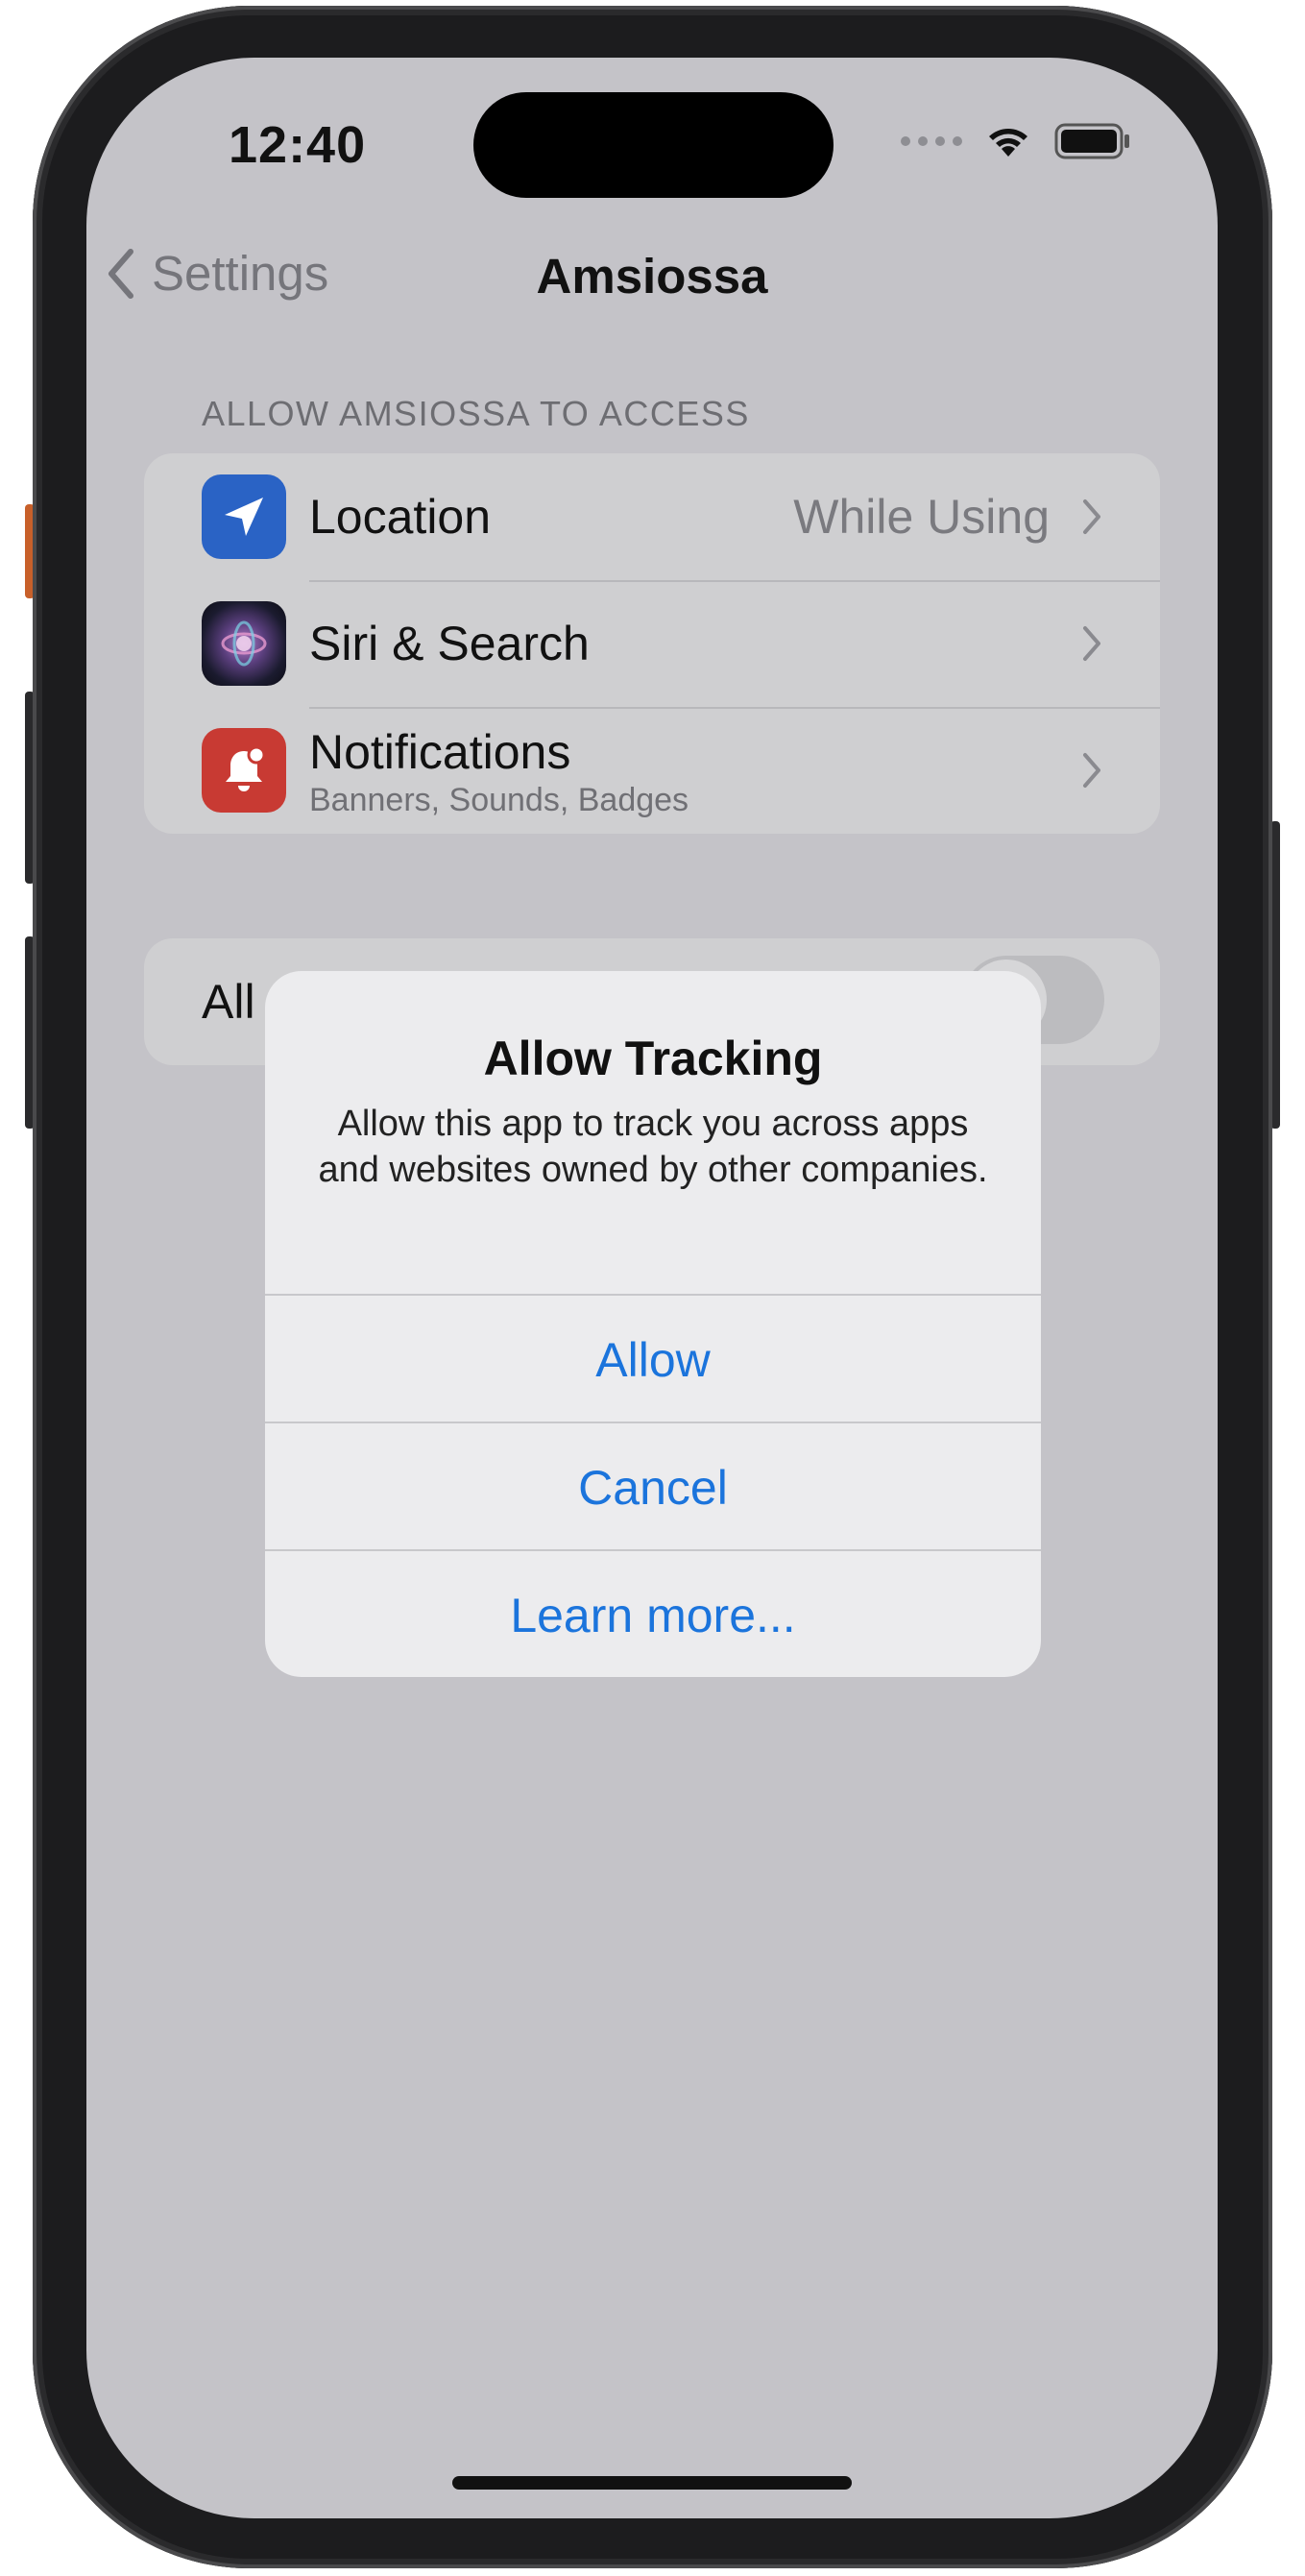  What do you see at coordinates (932, 141) in the screenshot?
I see `cellular-signal-icon` at bounding box center [932, 141].